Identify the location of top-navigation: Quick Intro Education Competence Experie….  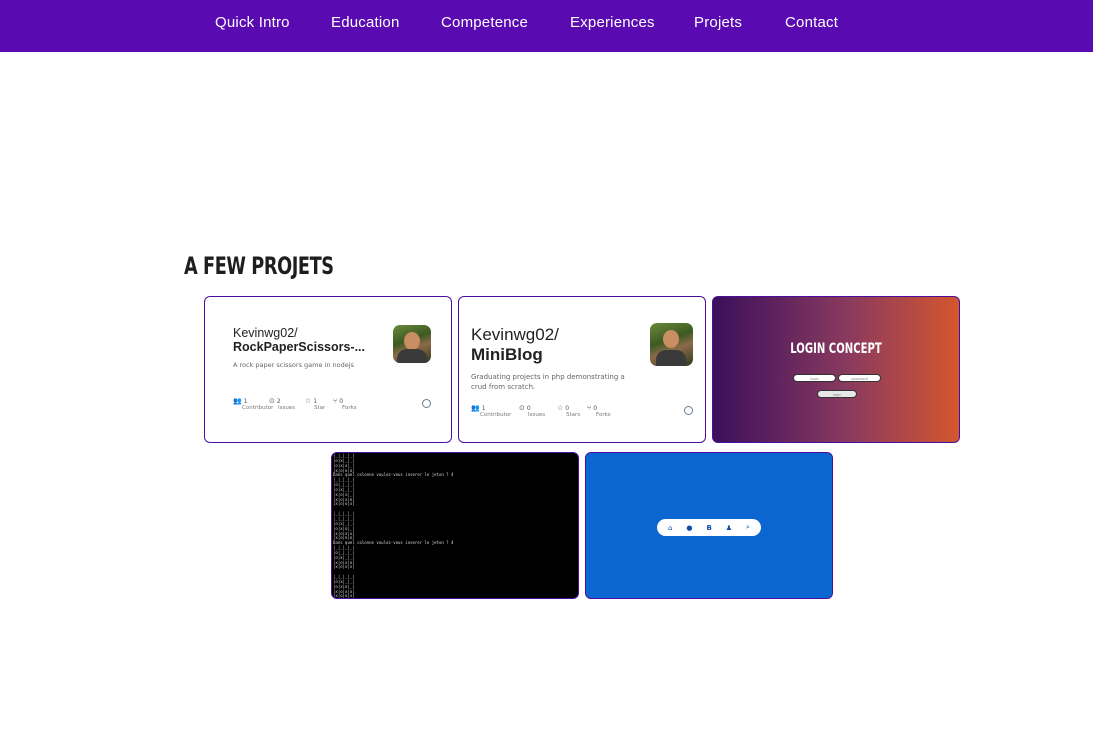
(546, 26).